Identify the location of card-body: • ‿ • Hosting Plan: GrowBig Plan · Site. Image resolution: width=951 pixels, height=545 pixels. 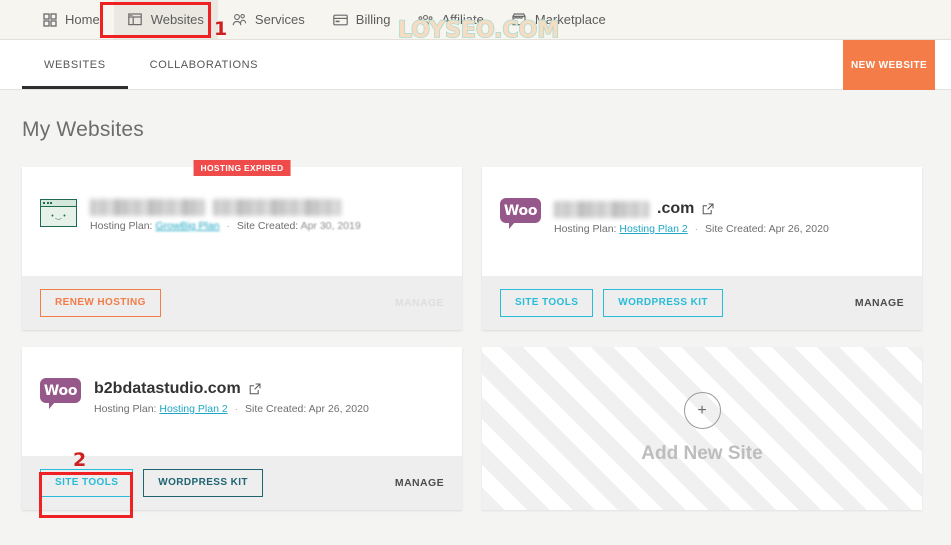
(242, 221).